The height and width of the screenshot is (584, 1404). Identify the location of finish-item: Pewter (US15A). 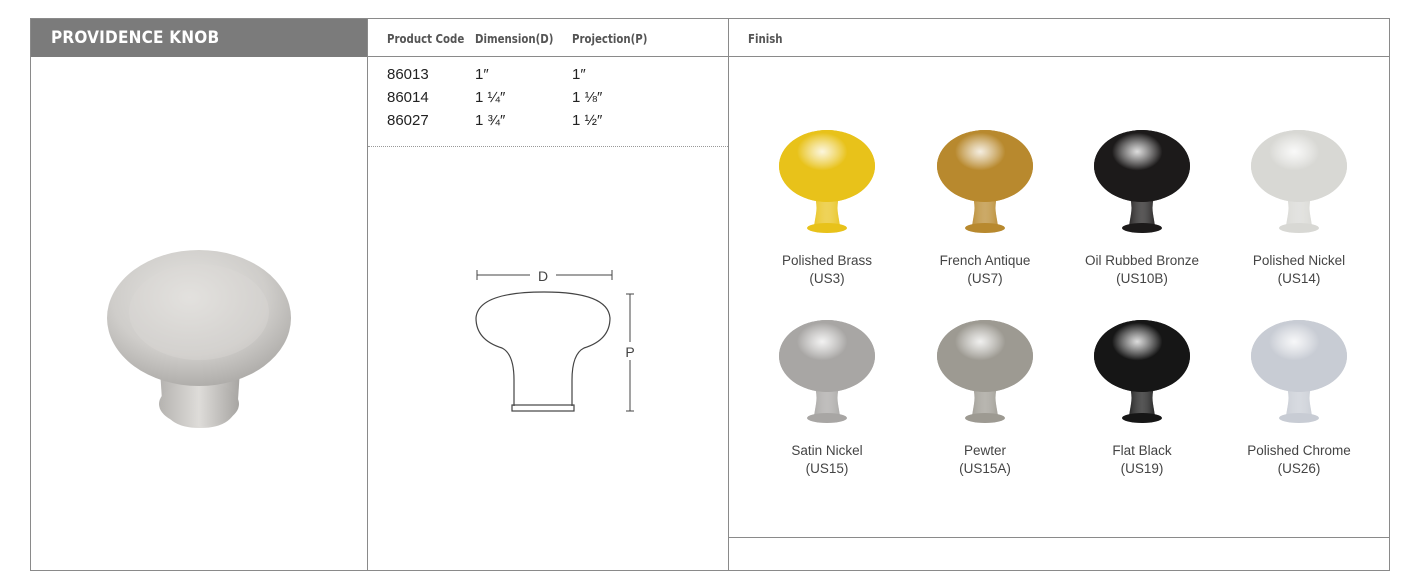
(985, 460).